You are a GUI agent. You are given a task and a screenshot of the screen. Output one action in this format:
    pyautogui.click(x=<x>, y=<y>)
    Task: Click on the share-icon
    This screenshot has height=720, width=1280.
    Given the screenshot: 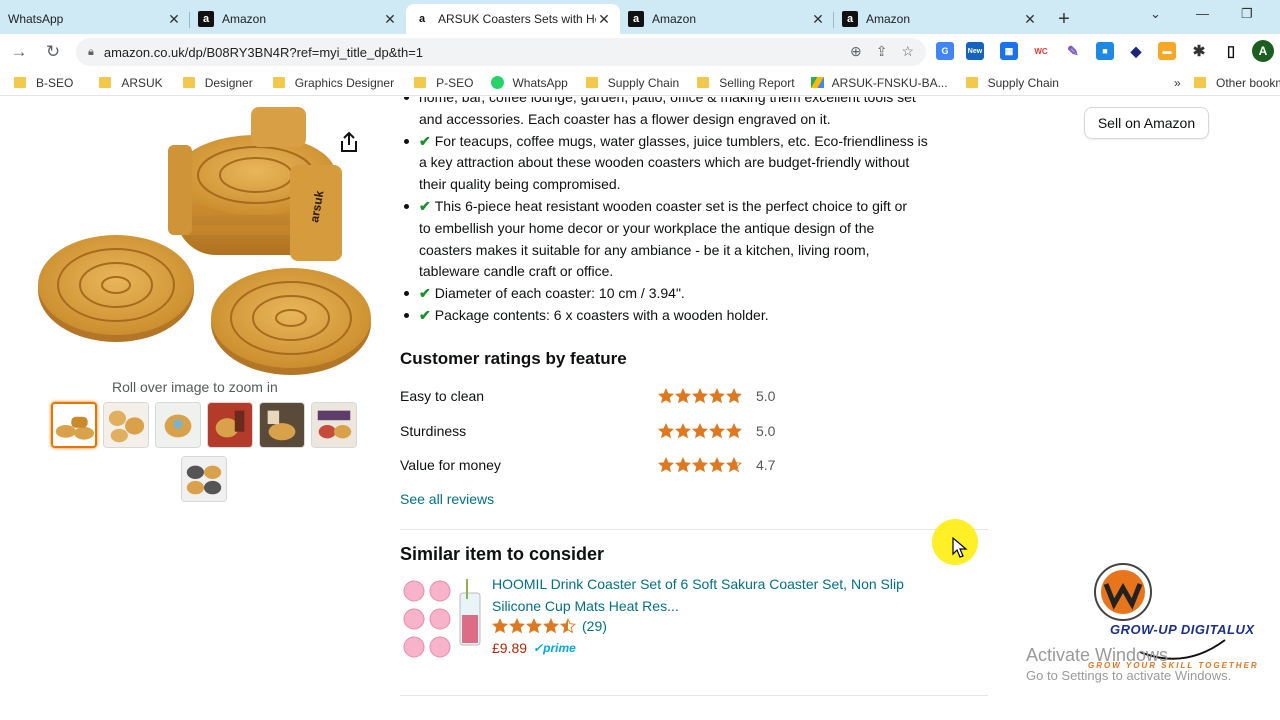 What is the action you would take?
    pyautogui.click(x=349, y=142)
    